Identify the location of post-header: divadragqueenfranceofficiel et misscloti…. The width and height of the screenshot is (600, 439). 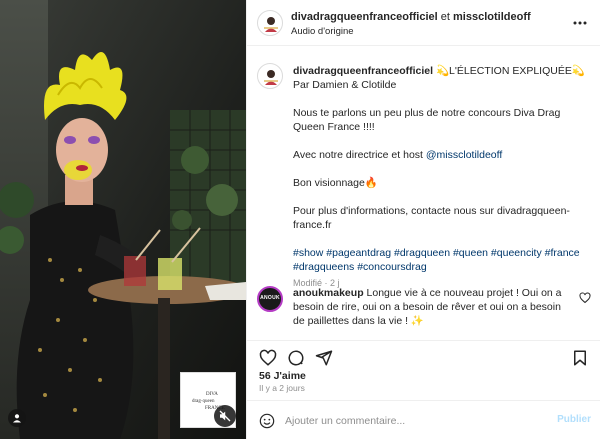
(423, 23).